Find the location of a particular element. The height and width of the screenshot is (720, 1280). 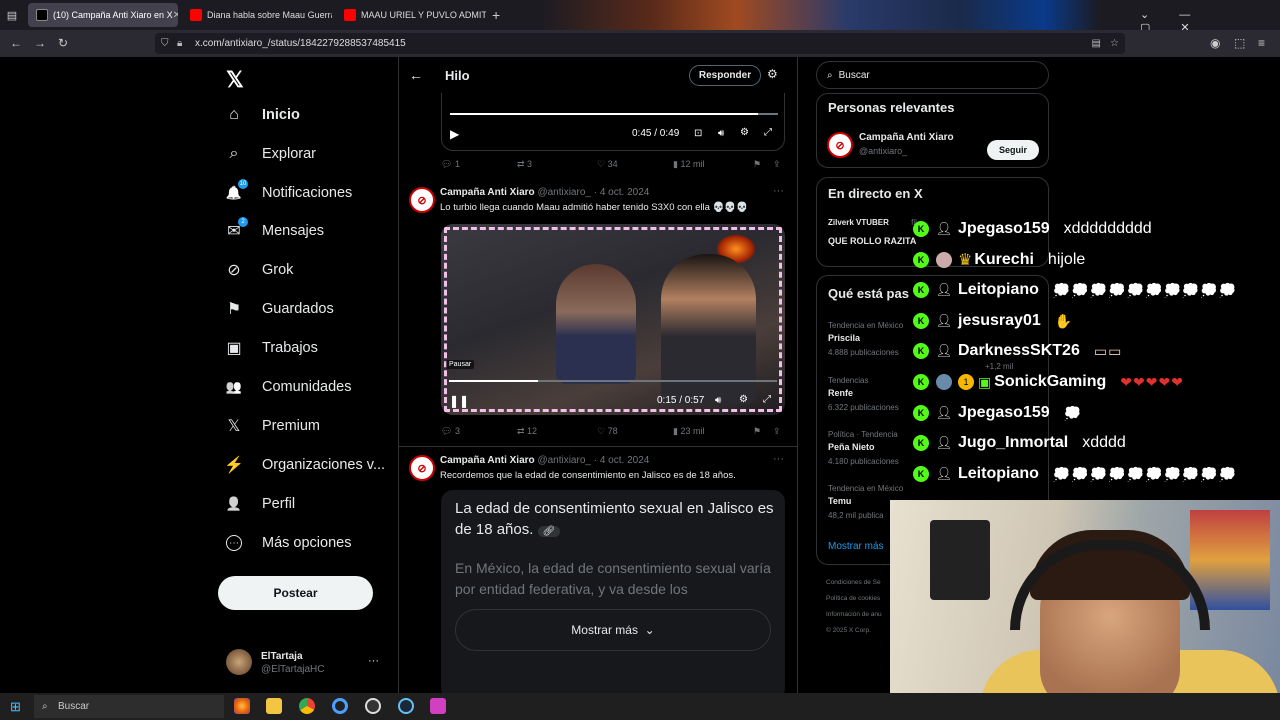

trend-name: Temu is located at coordinates (839, 501).